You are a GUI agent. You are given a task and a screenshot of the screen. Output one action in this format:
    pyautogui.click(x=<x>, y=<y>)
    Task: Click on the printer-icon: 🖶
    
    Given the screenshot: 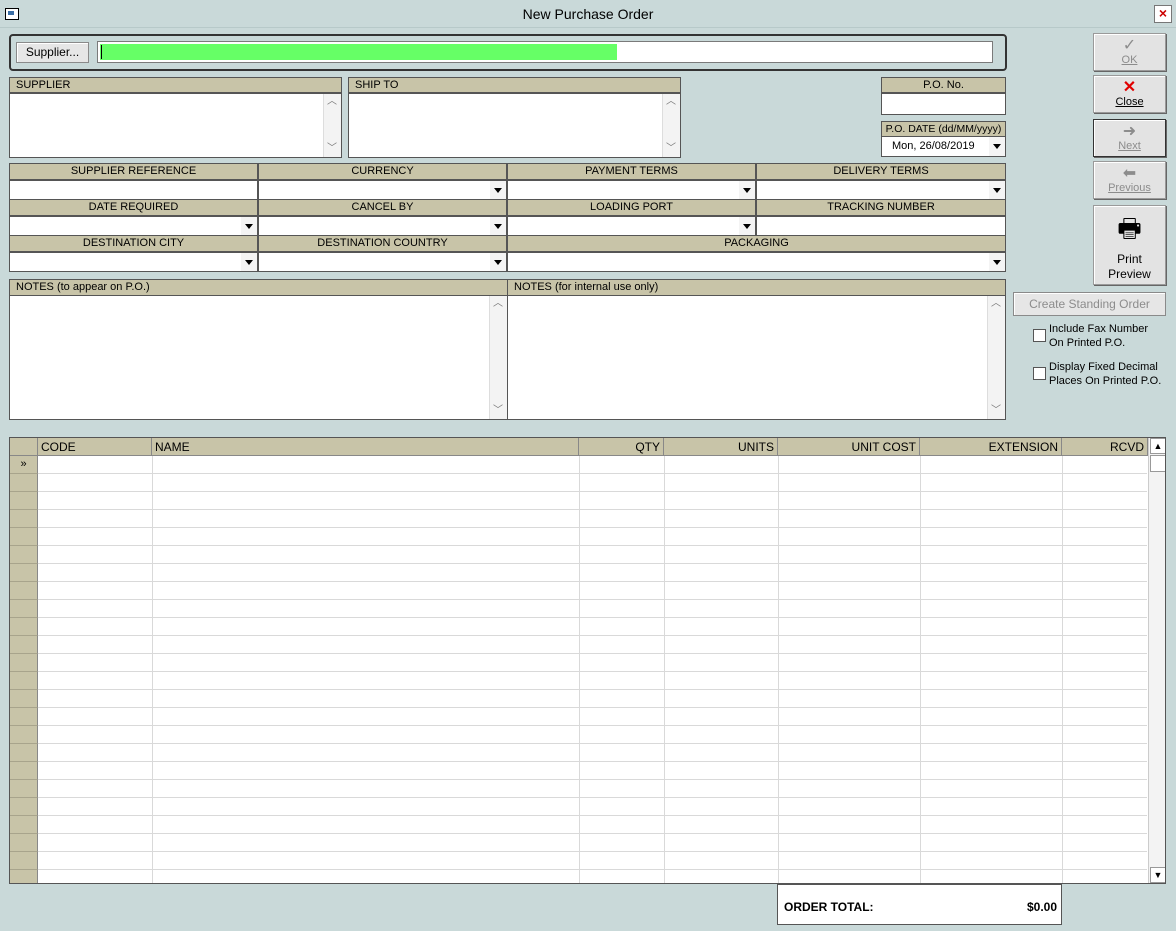 What is the action you would take?
    pyautogui.click(x=1129, y=228)
    